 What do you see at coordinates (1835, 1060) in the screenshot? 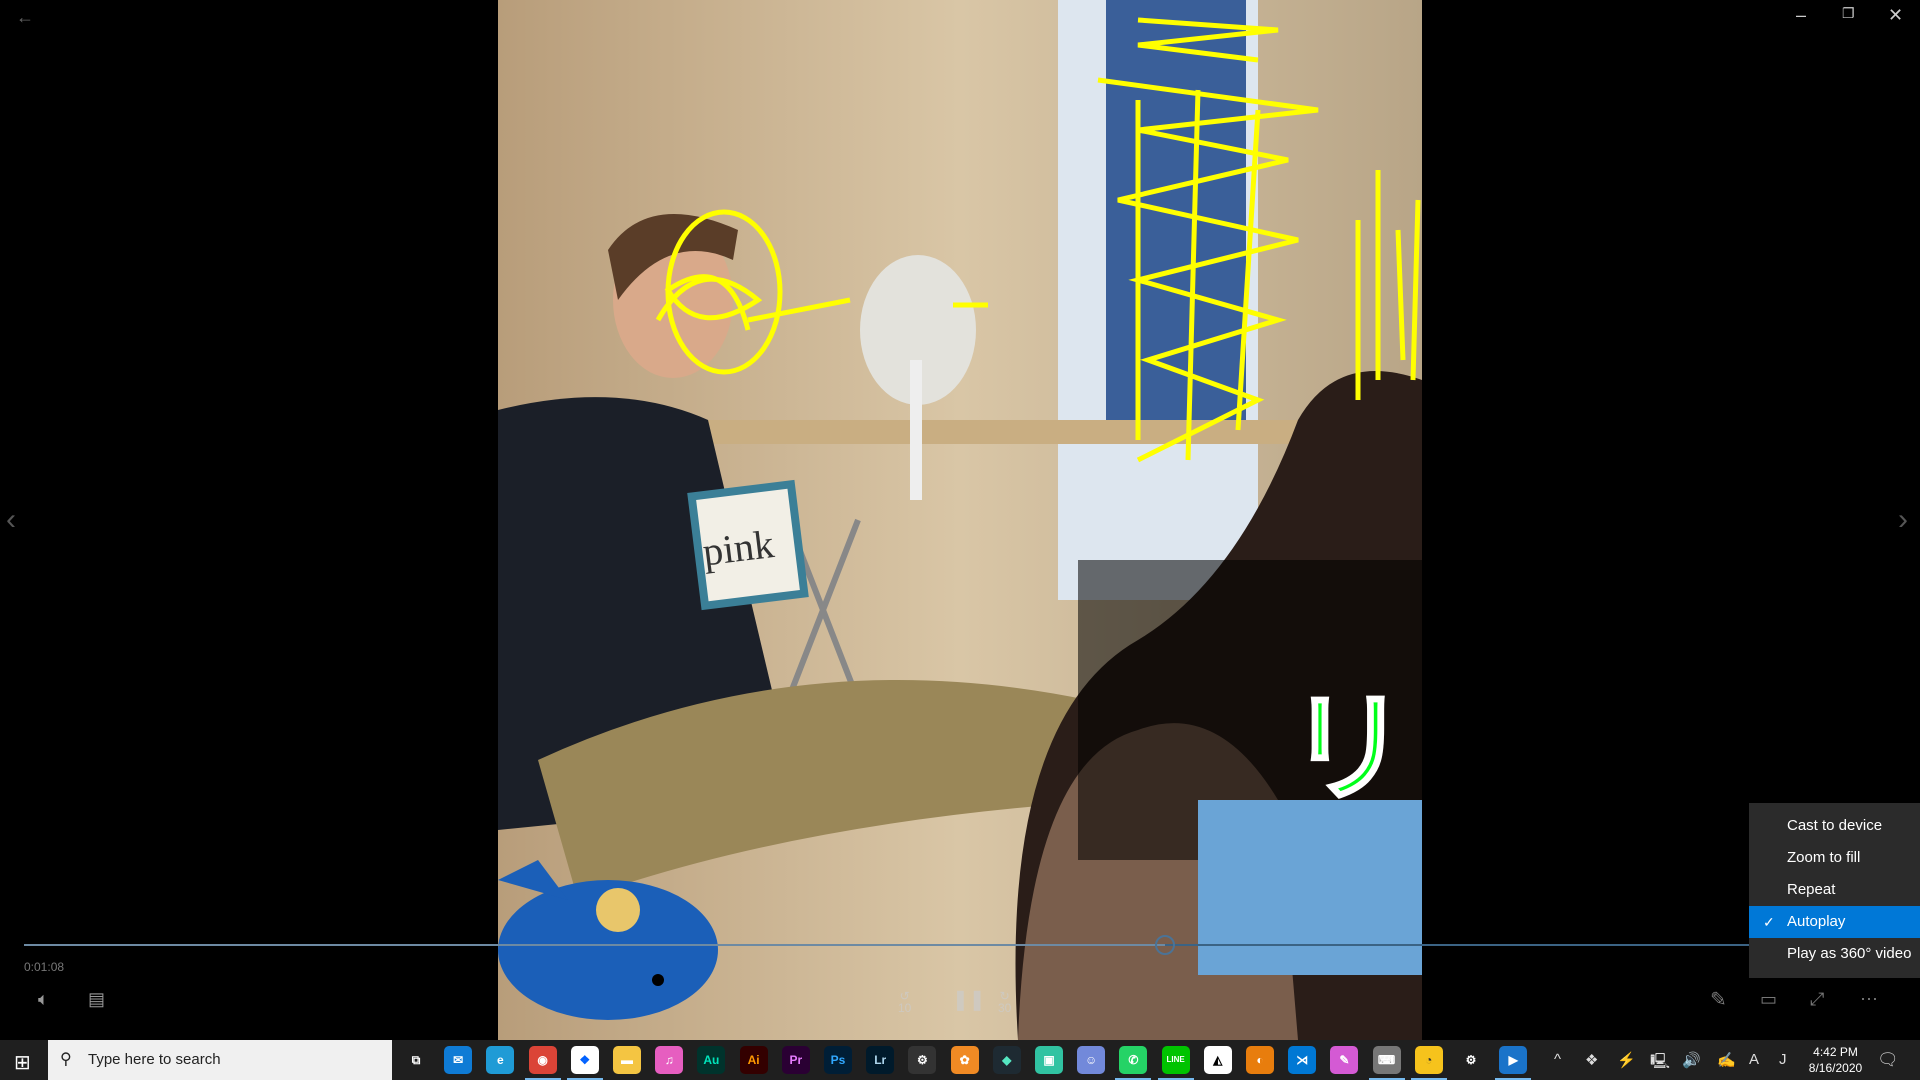
I see `clock: 4:42 PM 8/16/2020` at bounding box center [1835, 1060].